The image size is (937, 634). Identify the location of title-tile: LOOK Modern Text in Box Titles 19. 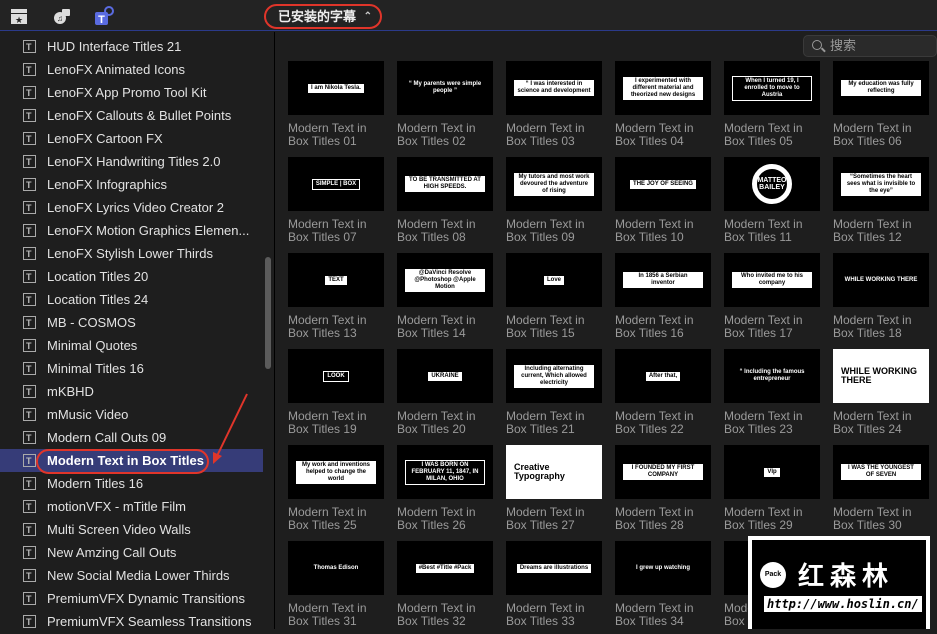
(336, 392).